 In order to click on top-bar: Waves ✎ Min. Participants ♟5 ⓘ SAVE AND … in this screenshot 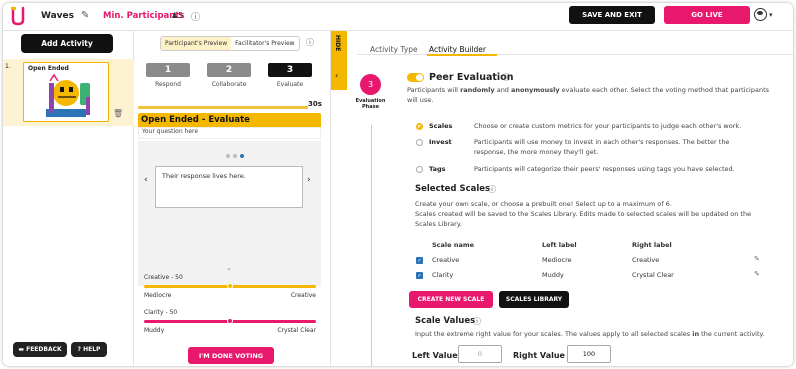, I will do `click(398, 17)`.